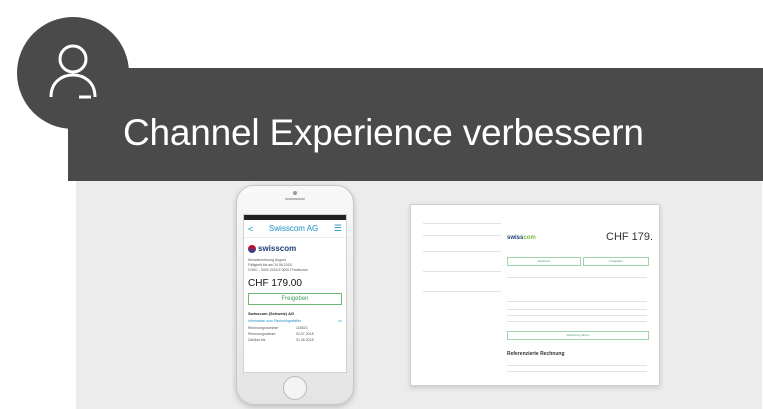 The height and width of the screenshot is (409, 763). What do you see at coordinates (536, 354) in the screenshot?
I see `referenced-invoice-heading: Referenzierte Rechnung` at bounding box center [536, 354].